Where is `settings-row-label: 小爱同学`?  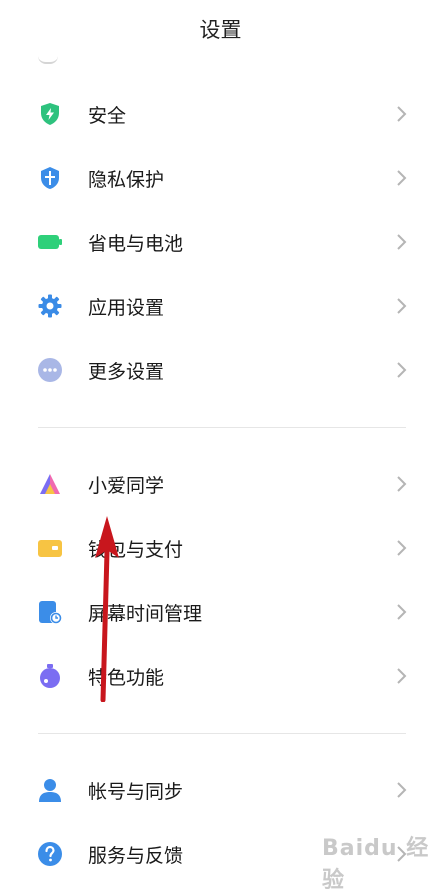 settings-row-label: 小爱同学 is located at coordinates (126, 486).